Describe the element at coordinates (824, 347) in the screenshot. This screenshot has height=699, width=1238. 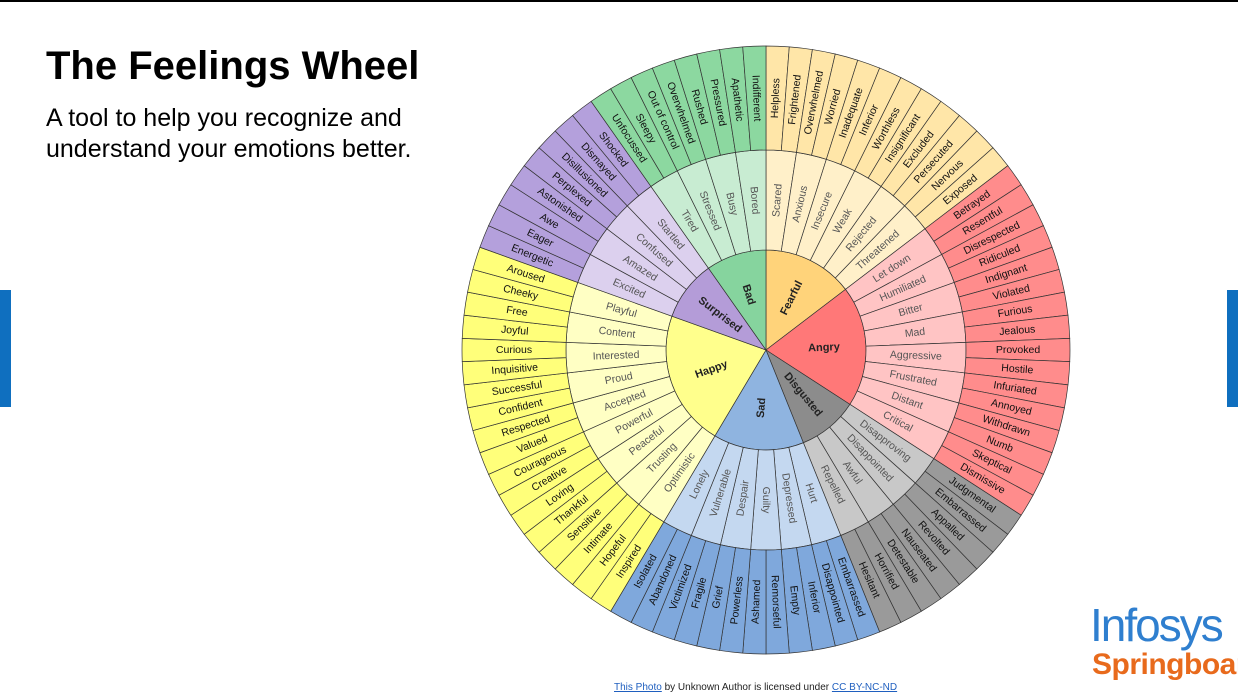
I see `core-label-angry: Angry` at that location.